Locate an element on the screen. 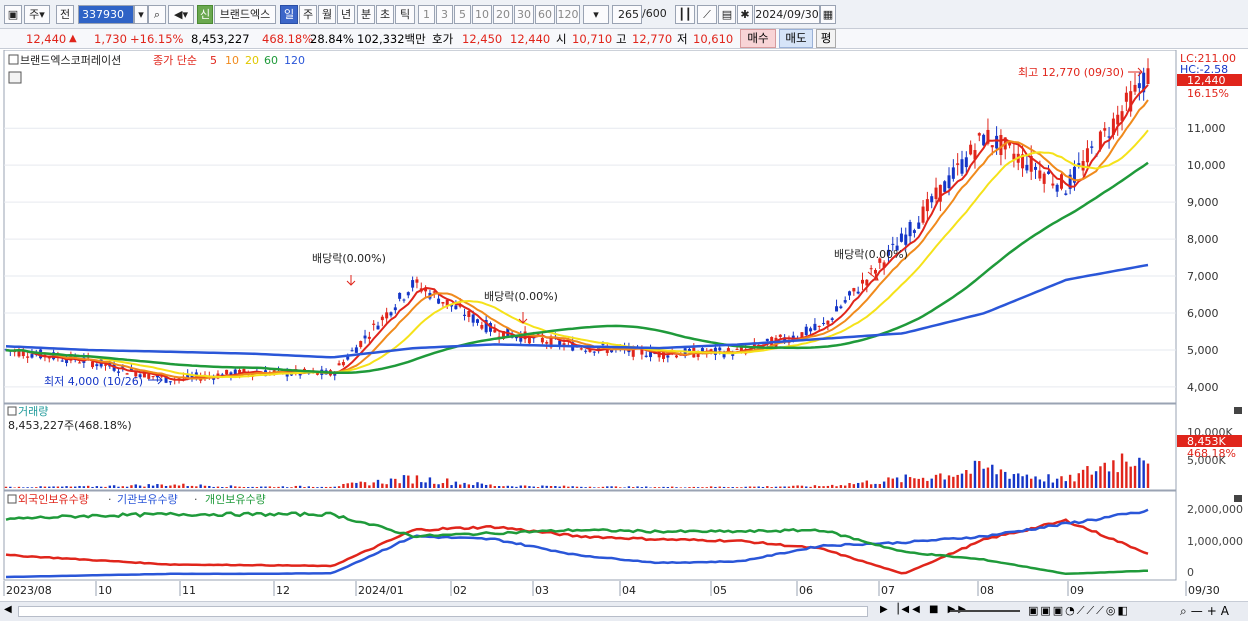 This screenshot has width=1248, height=621. interval-20: 20 is located at coordinates (503, 14).